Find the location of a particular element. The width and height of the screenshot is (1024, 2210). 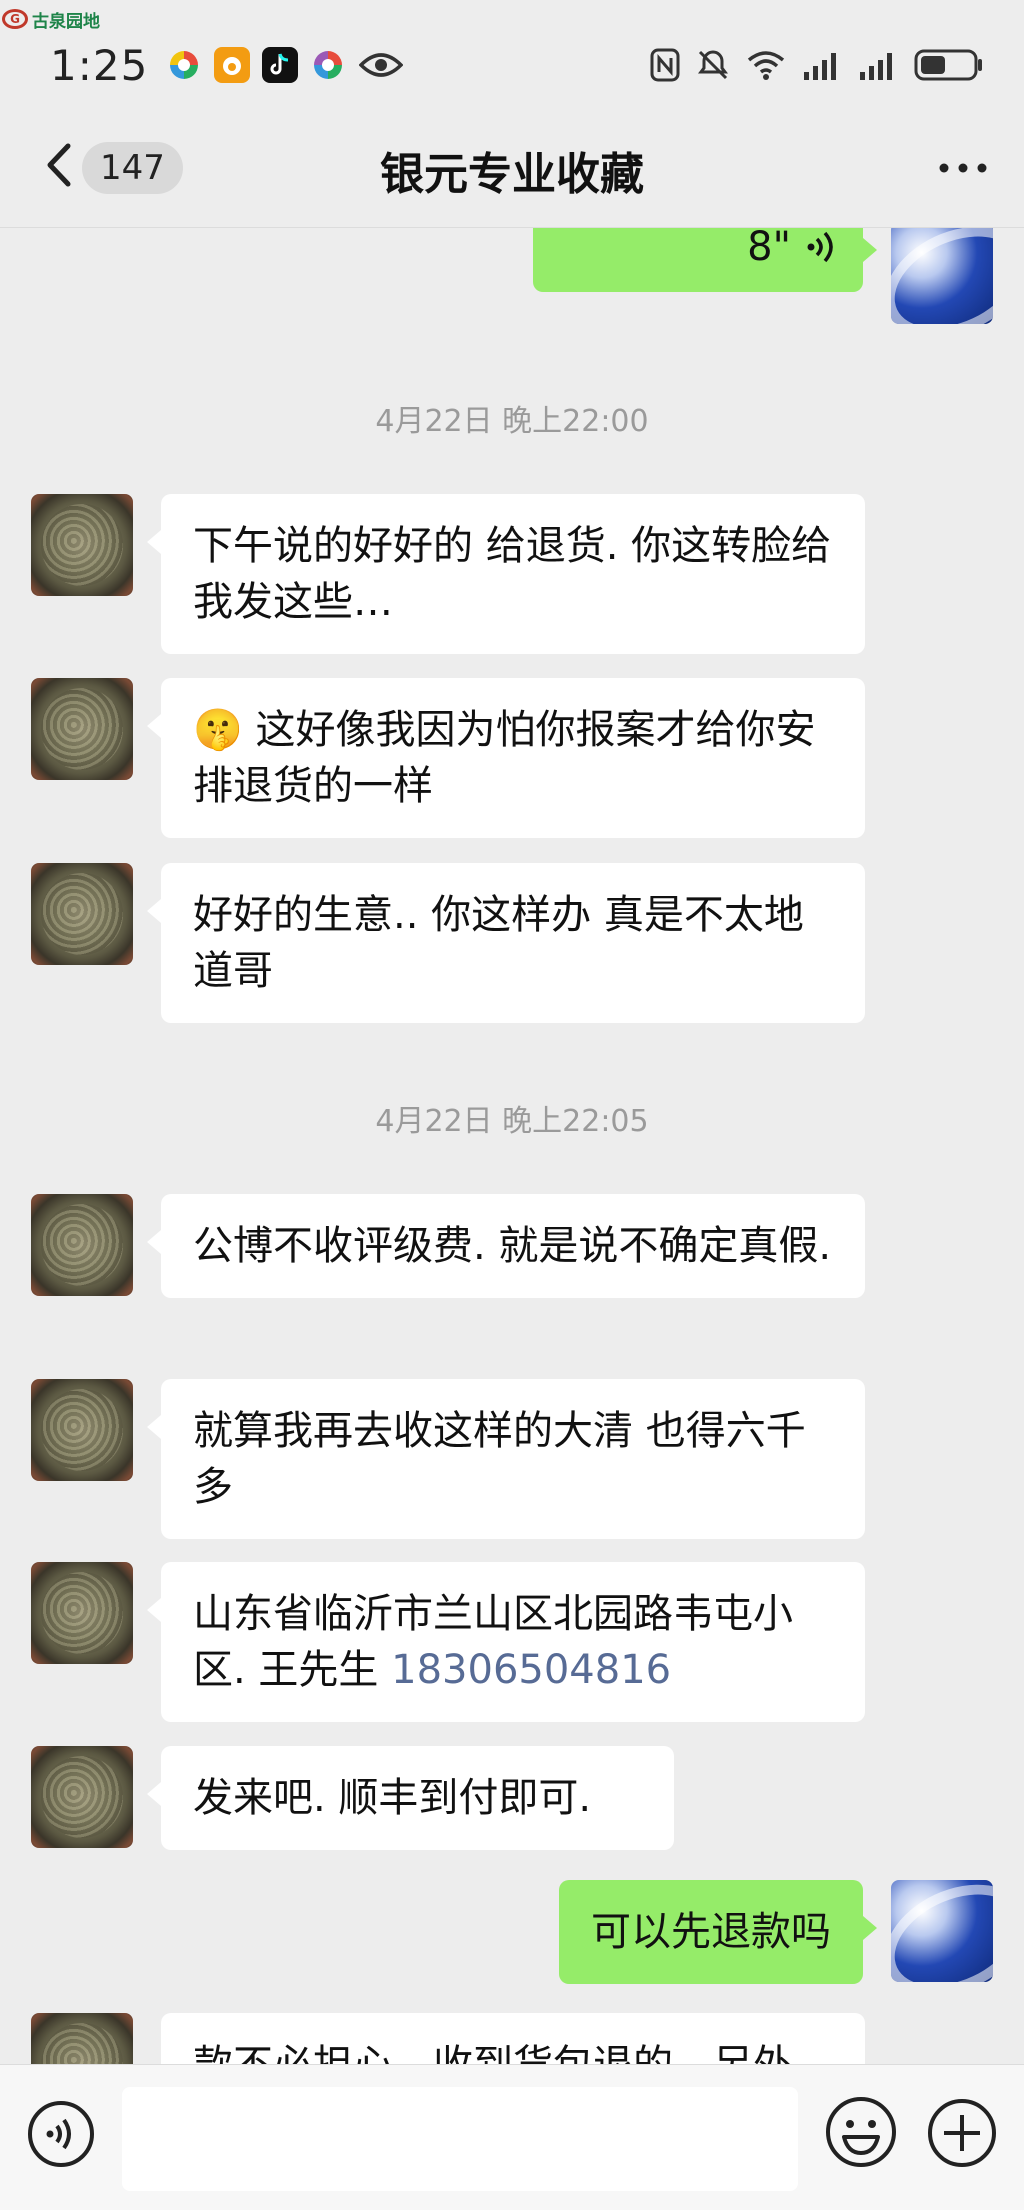

message-bubble: 可以先退款吗 is located at coordinates (718, 1932).